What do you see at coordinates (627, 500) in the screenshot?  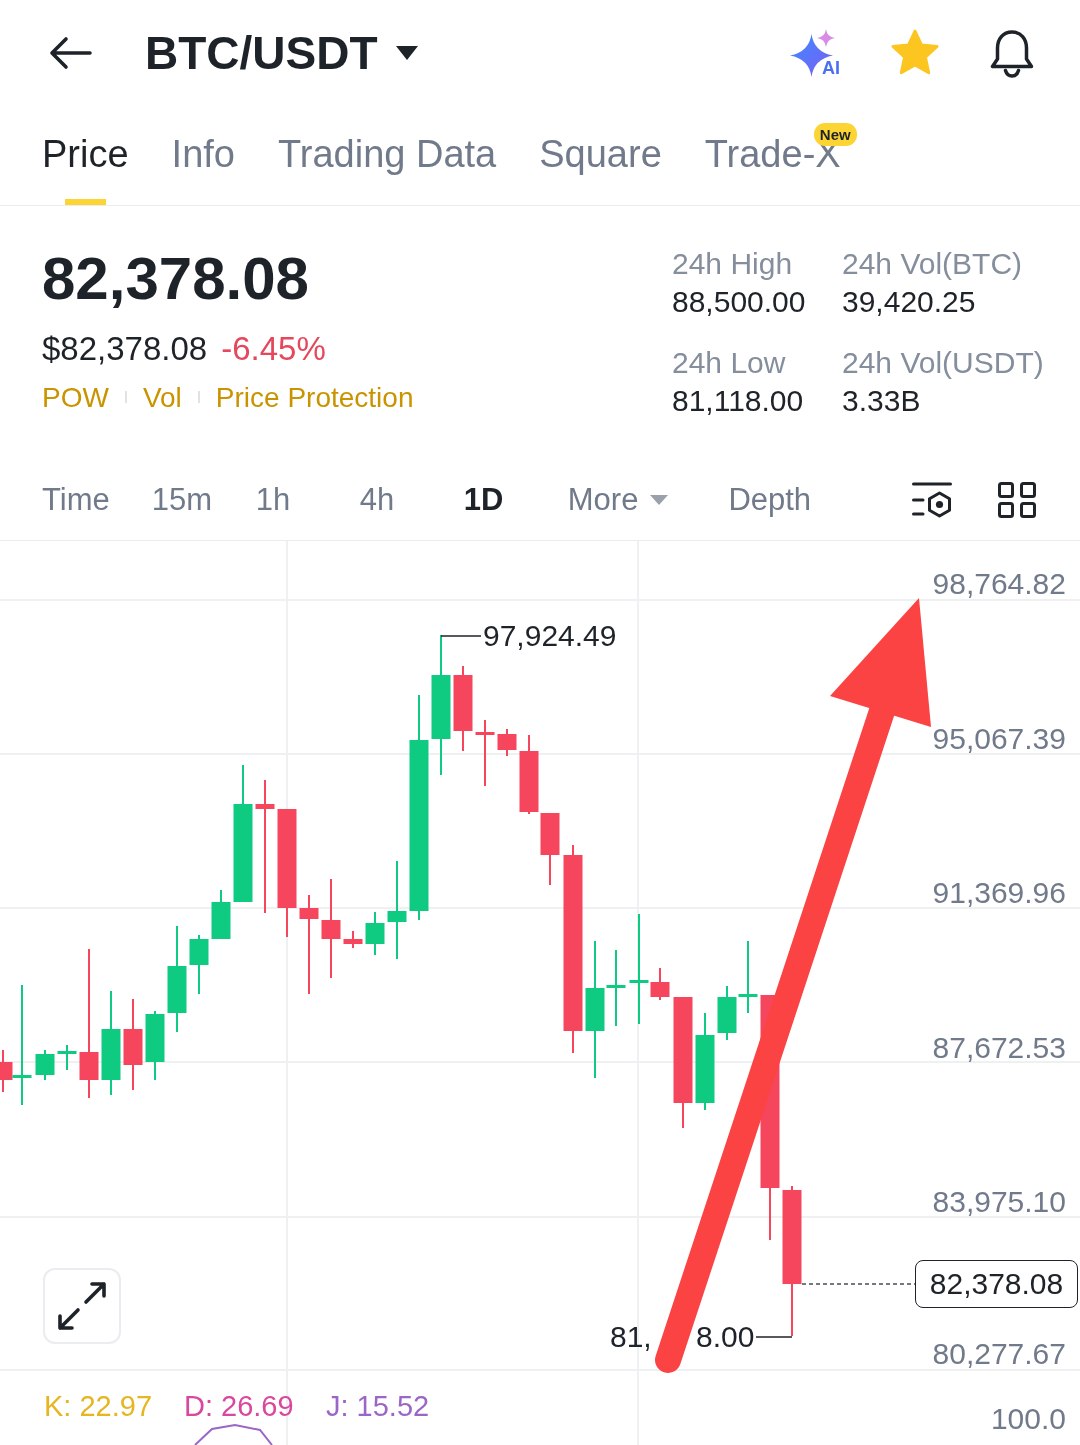 I see `interval-menu: More` at bounding box center [627, 500].